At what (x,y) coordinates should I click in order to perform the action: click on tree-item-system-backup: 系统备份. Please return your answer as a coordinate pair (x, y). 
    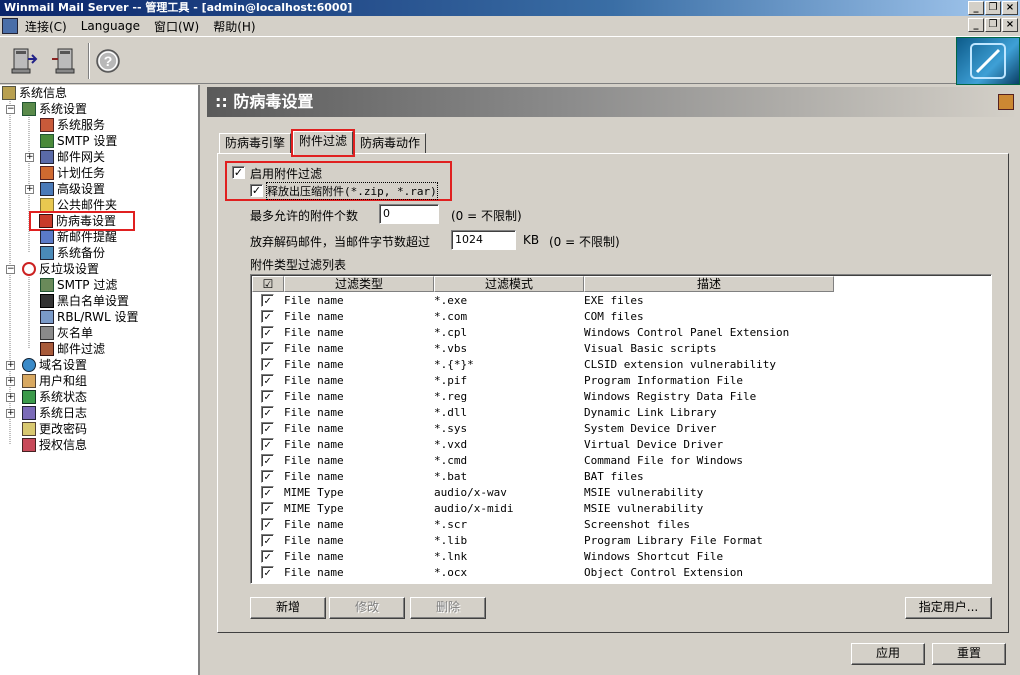
    Looking at the image, I should click on (72, 253).